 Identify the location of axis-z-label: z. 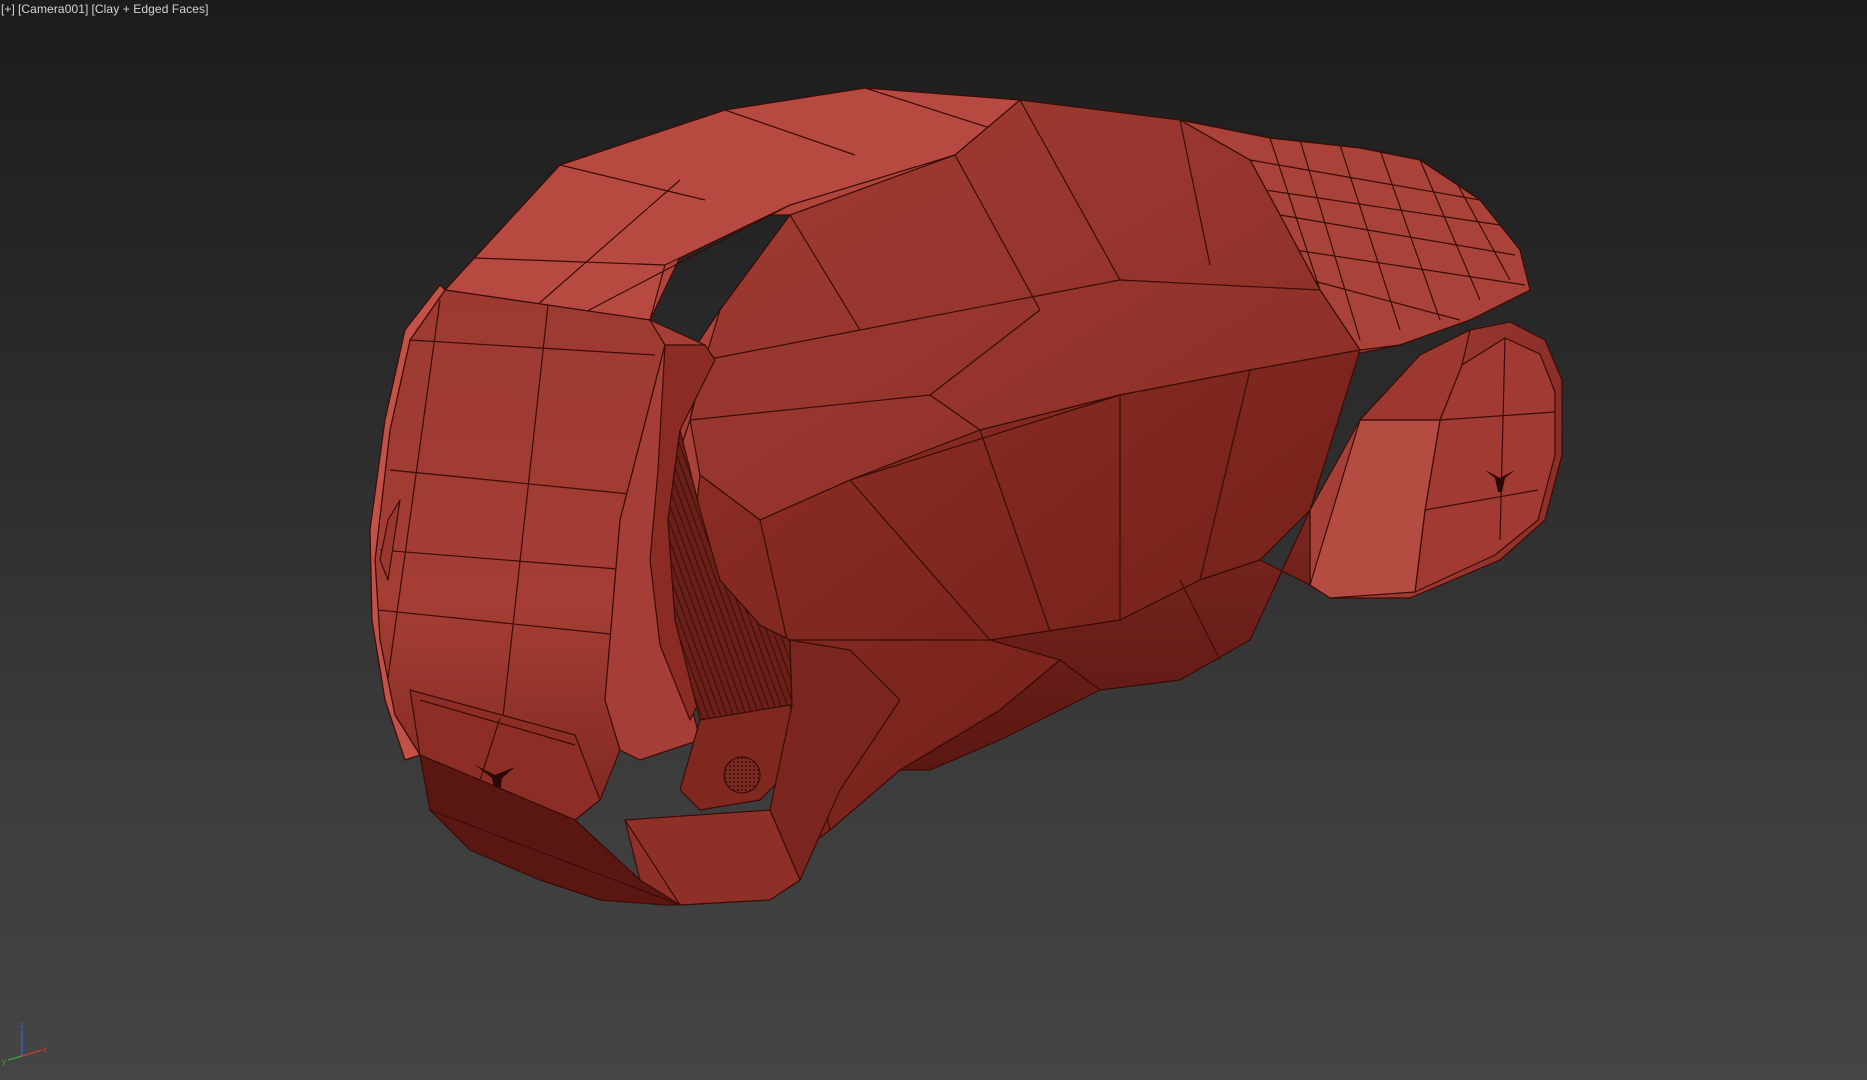
(22, 1025).